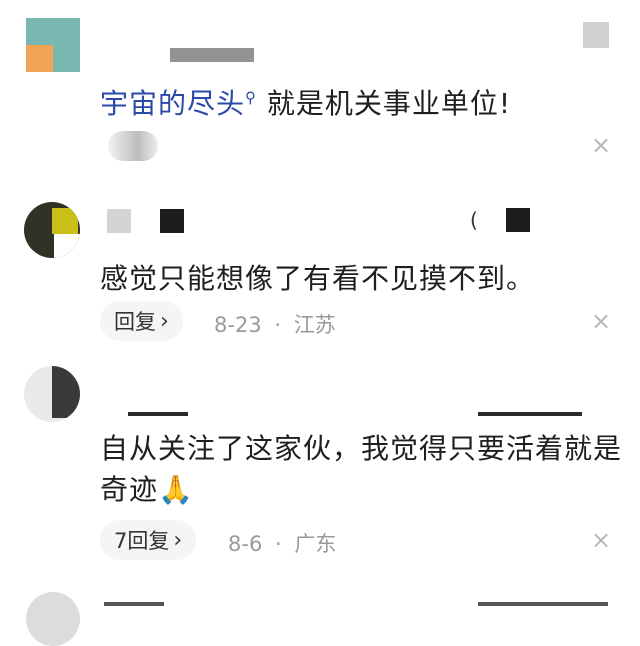 This screenshot has width=640, height=646. Describe the element at coordinates (314, 325) in the screenshot. I see `comment-location: 江苏` at that location.